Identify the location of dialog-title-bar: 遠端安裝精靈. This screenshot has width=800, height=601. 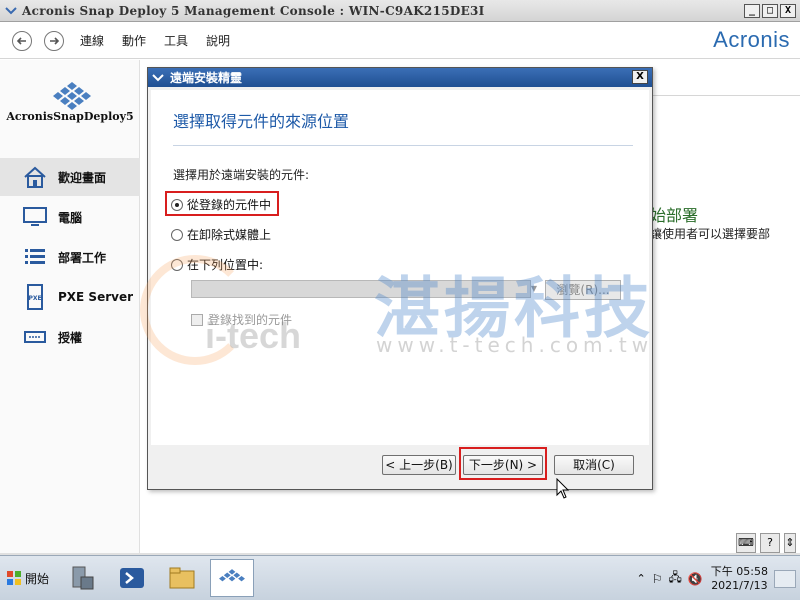
(400, 77).